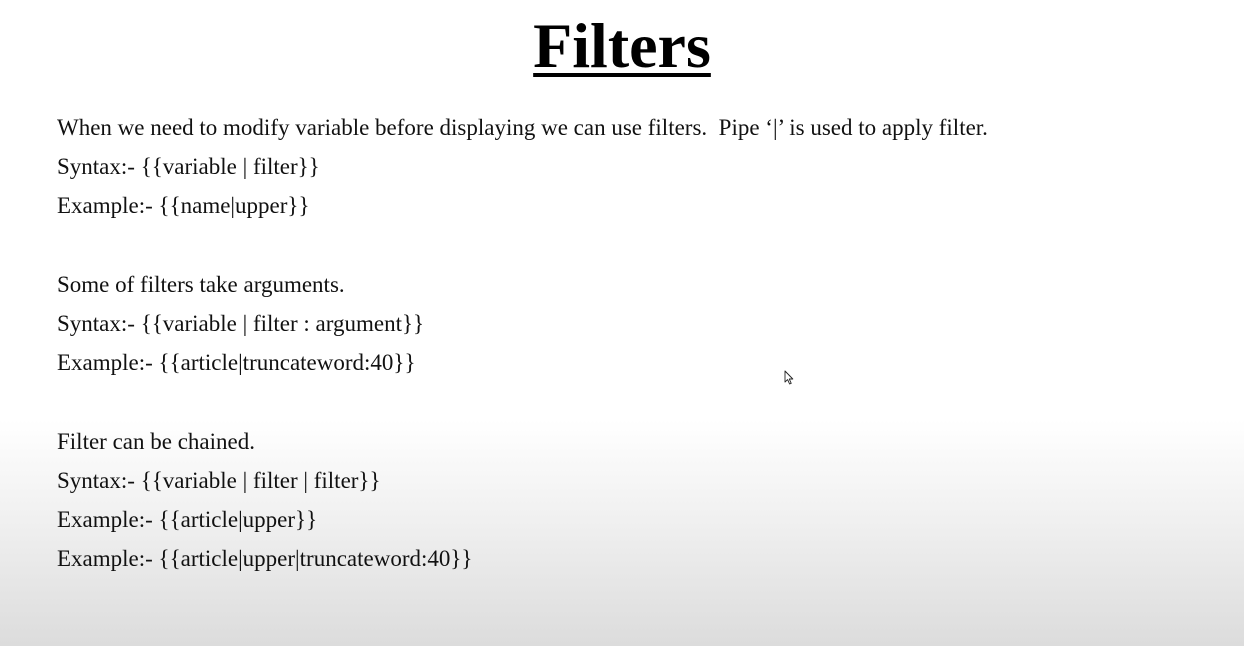 The image size is (1244, 646). What do you see at coordinates (201, 284) in the screenshot?
I see `arguments-description: Some of filters take arguments.` at bounding box center [201, 284].